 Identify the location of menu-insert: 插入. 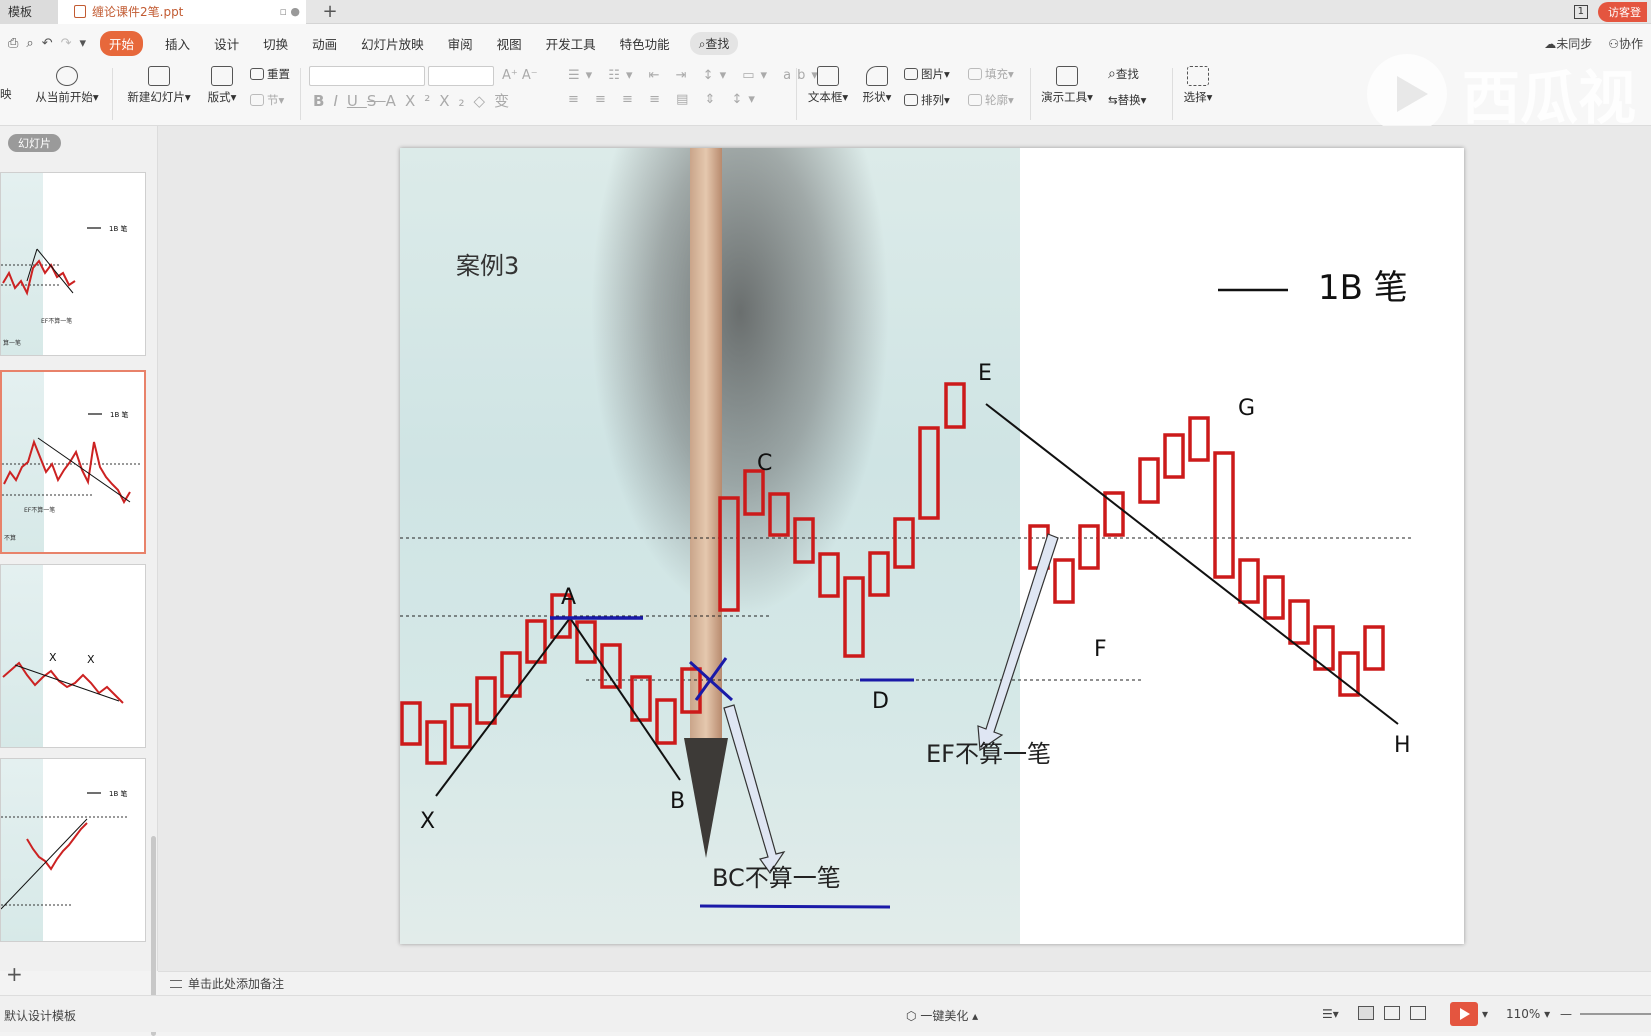
(177, 43).